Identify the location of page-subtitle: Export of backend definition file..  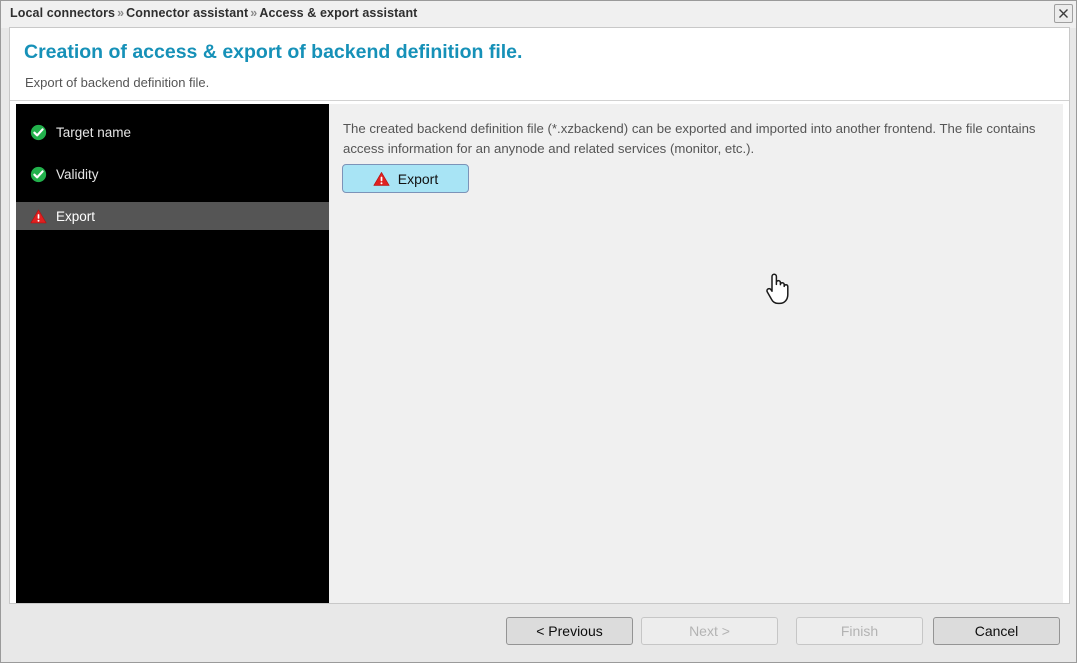
(117, 82).